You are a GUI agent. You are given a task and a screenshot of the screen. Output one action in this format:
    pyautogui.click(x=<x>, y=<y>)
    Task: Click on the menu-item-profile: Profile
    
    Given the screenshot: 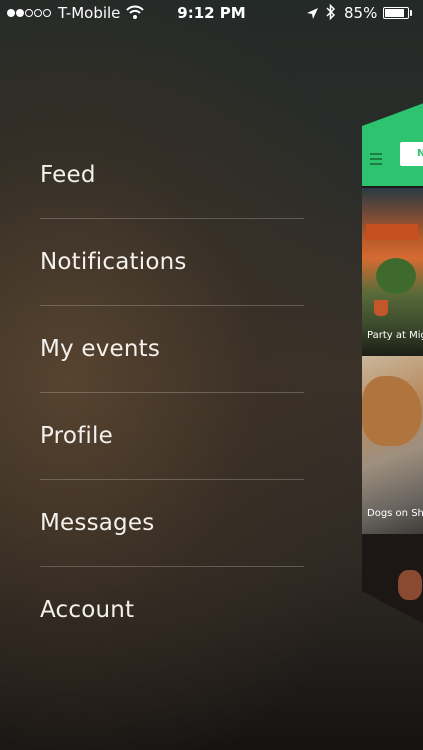 What is the action you would take?
    pyautogui.click(x=172, y=436)
    